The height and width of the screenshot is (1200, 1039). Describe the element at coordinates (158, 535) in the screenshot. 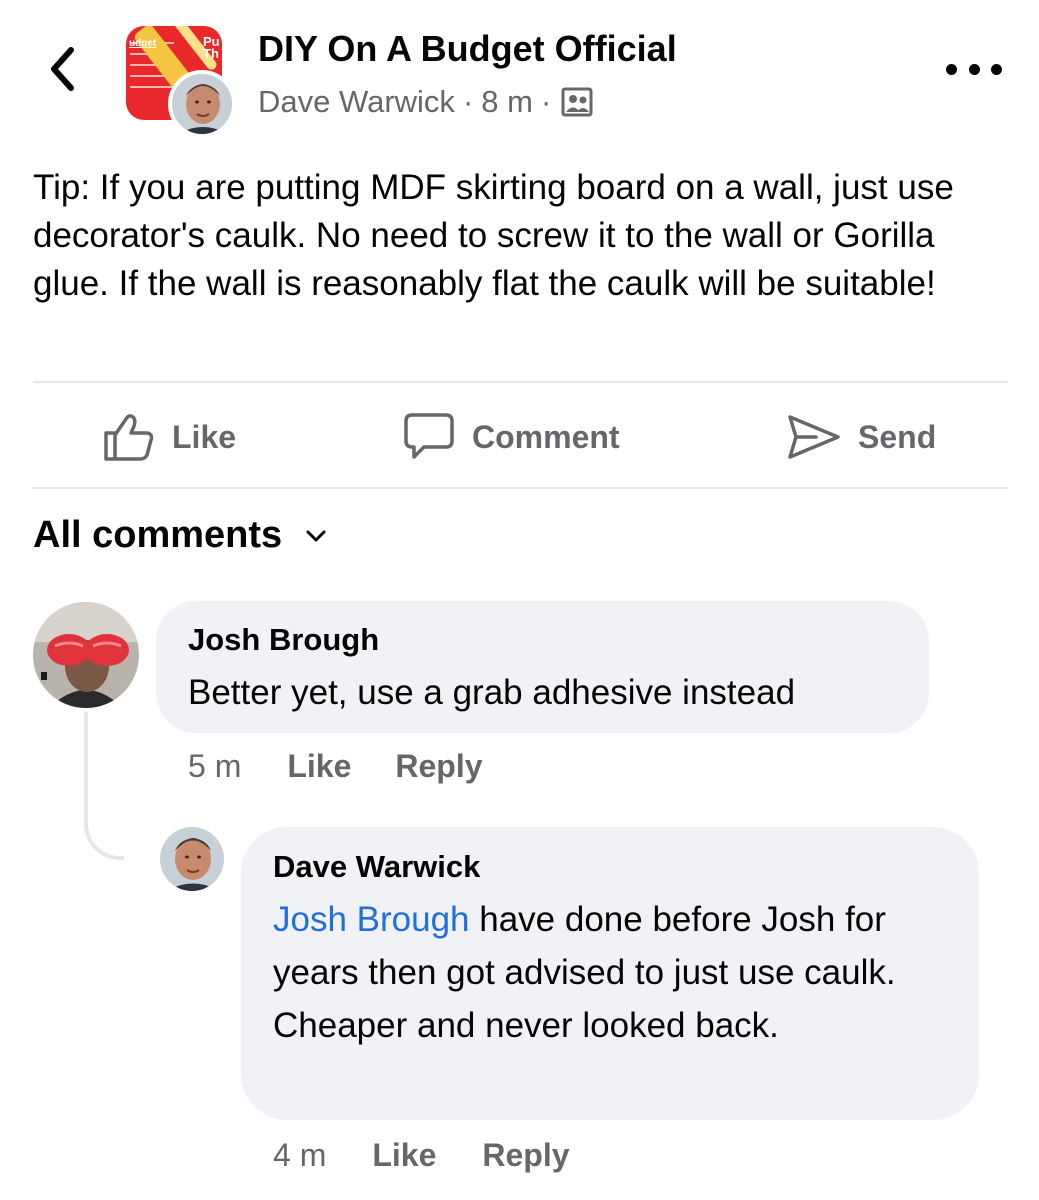

I see `comments-filter-label: All comments` at that location.